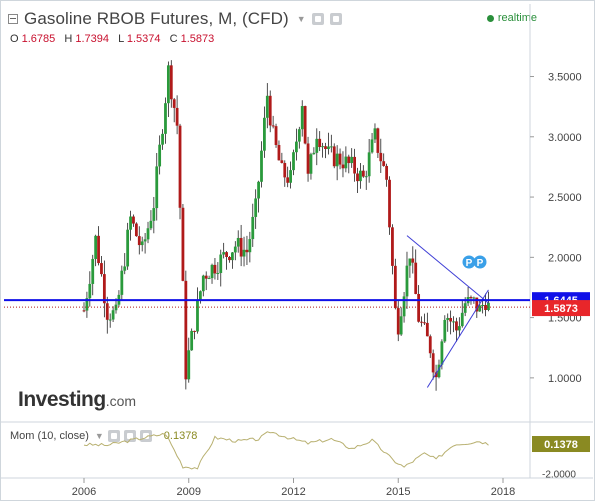 Image resolution: width=595 pixels, height=501 pixels. Describe the element at coordinates (189, 492) in the screenshot. I see `x-tick-label: 2009` at that location.